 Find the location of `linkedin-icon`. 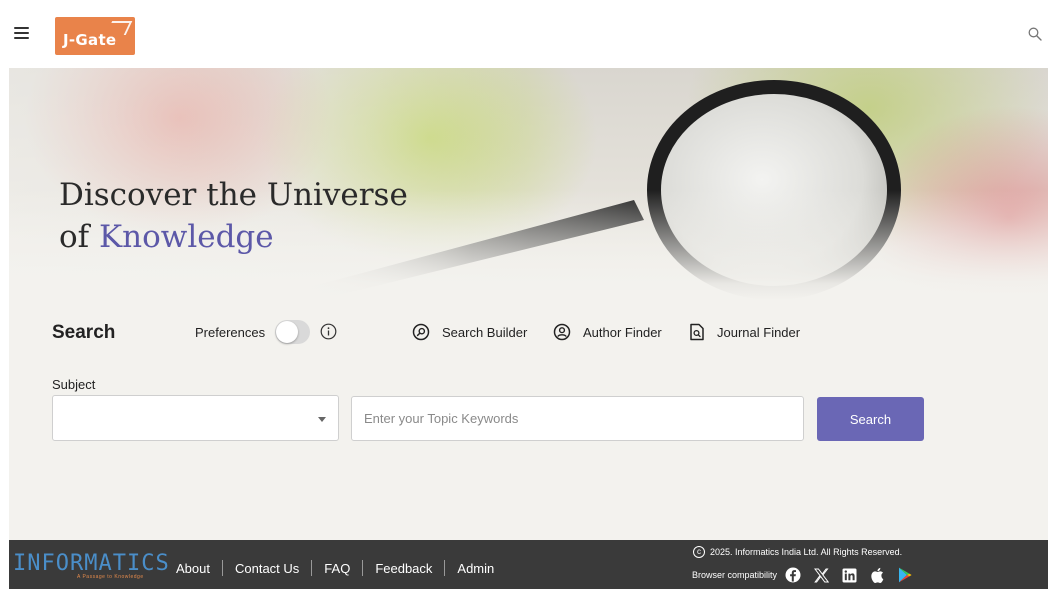

linkedin-icon is located at coordinates (849, 575).